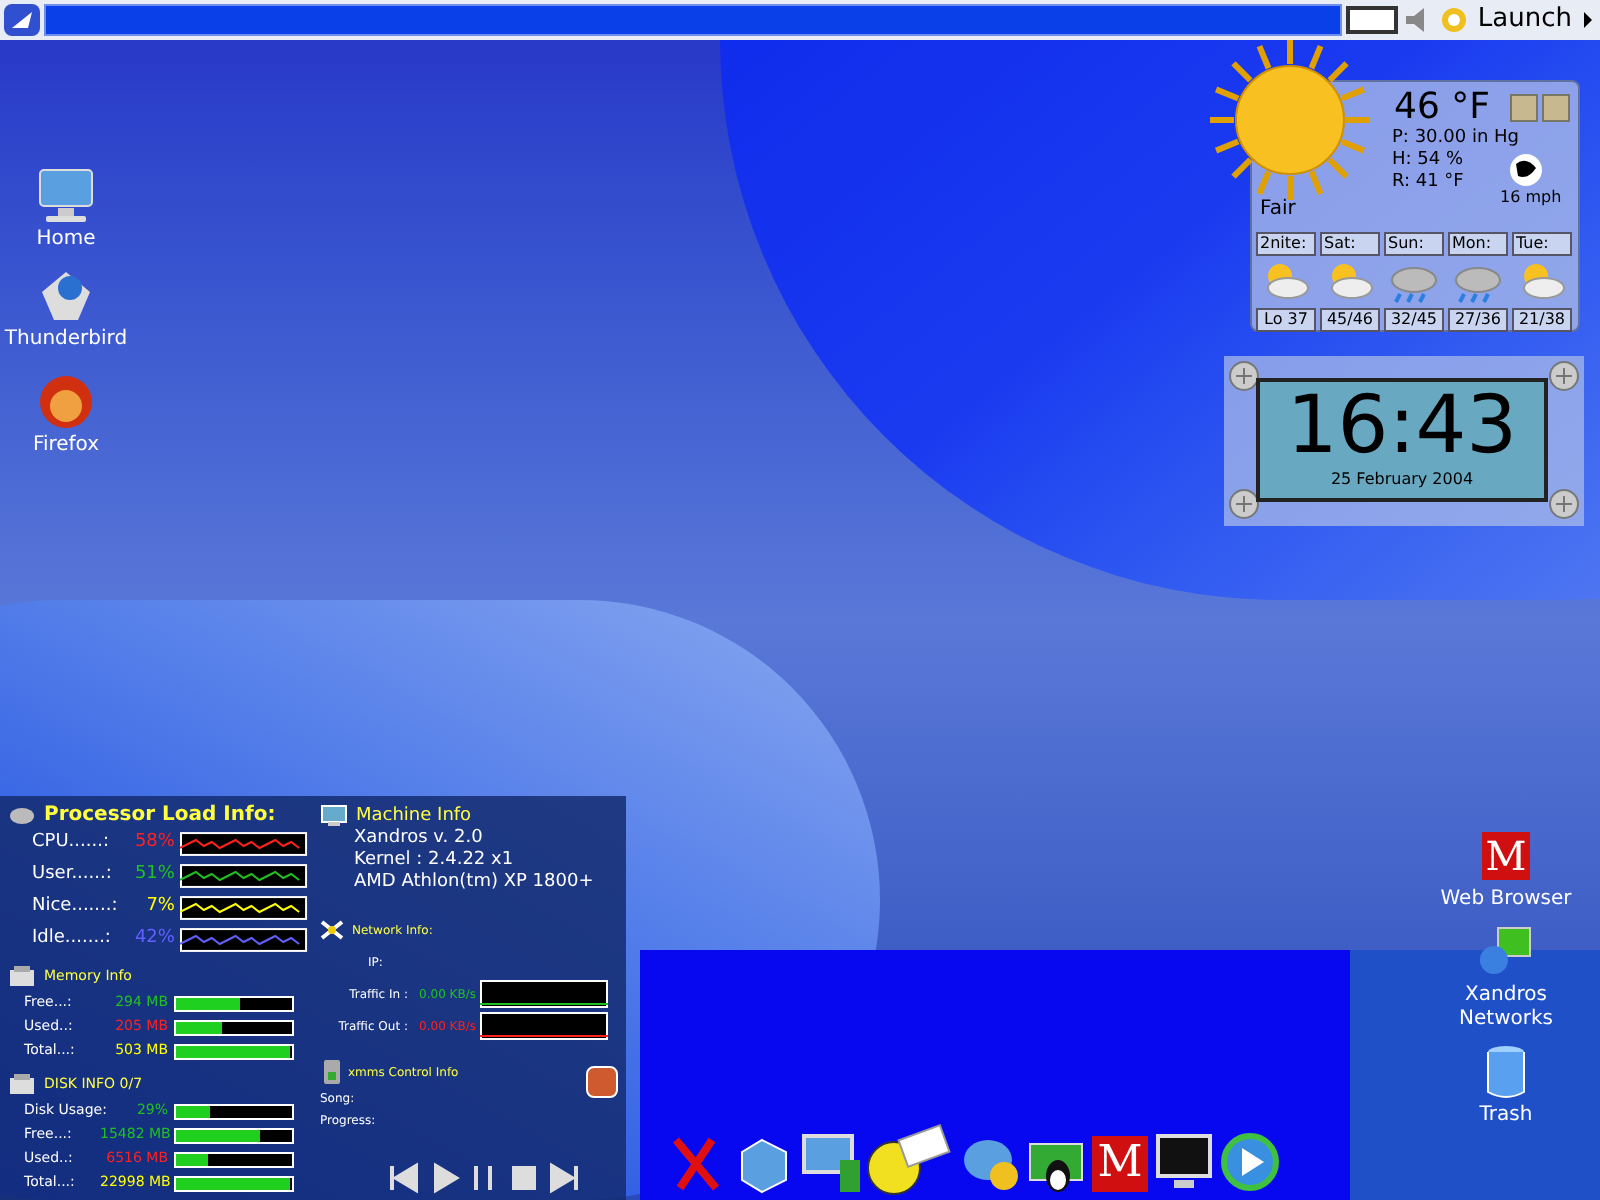 Image resolution: width=1600 pixels, height=1200 pixels. Describe the element at coordinates (22, 976) in the screenshot. I see `memory-icon` at that location.